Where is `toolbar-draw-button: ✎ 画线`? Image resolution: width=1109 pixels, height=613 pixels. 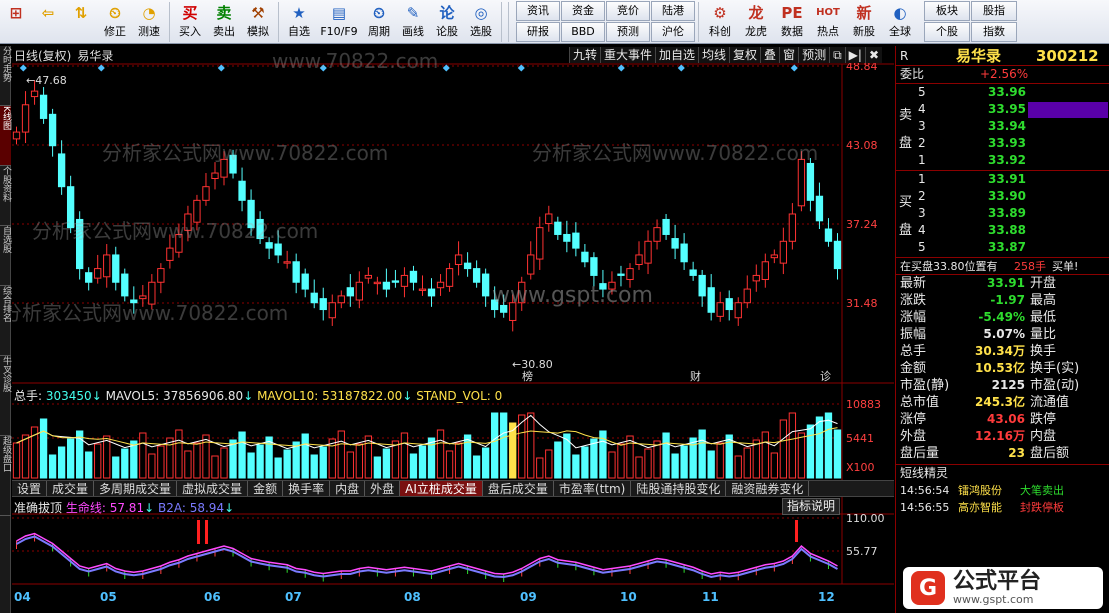
toolbar-draw-button: ✎ 画线 is located at coordinates (413, 22).